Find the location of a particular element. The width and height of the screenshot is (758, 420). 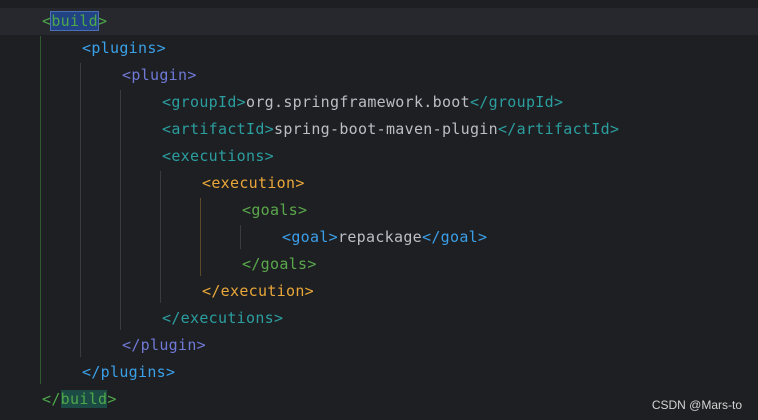

closing-tag-name: groupId is located at coordinates (521, 102).